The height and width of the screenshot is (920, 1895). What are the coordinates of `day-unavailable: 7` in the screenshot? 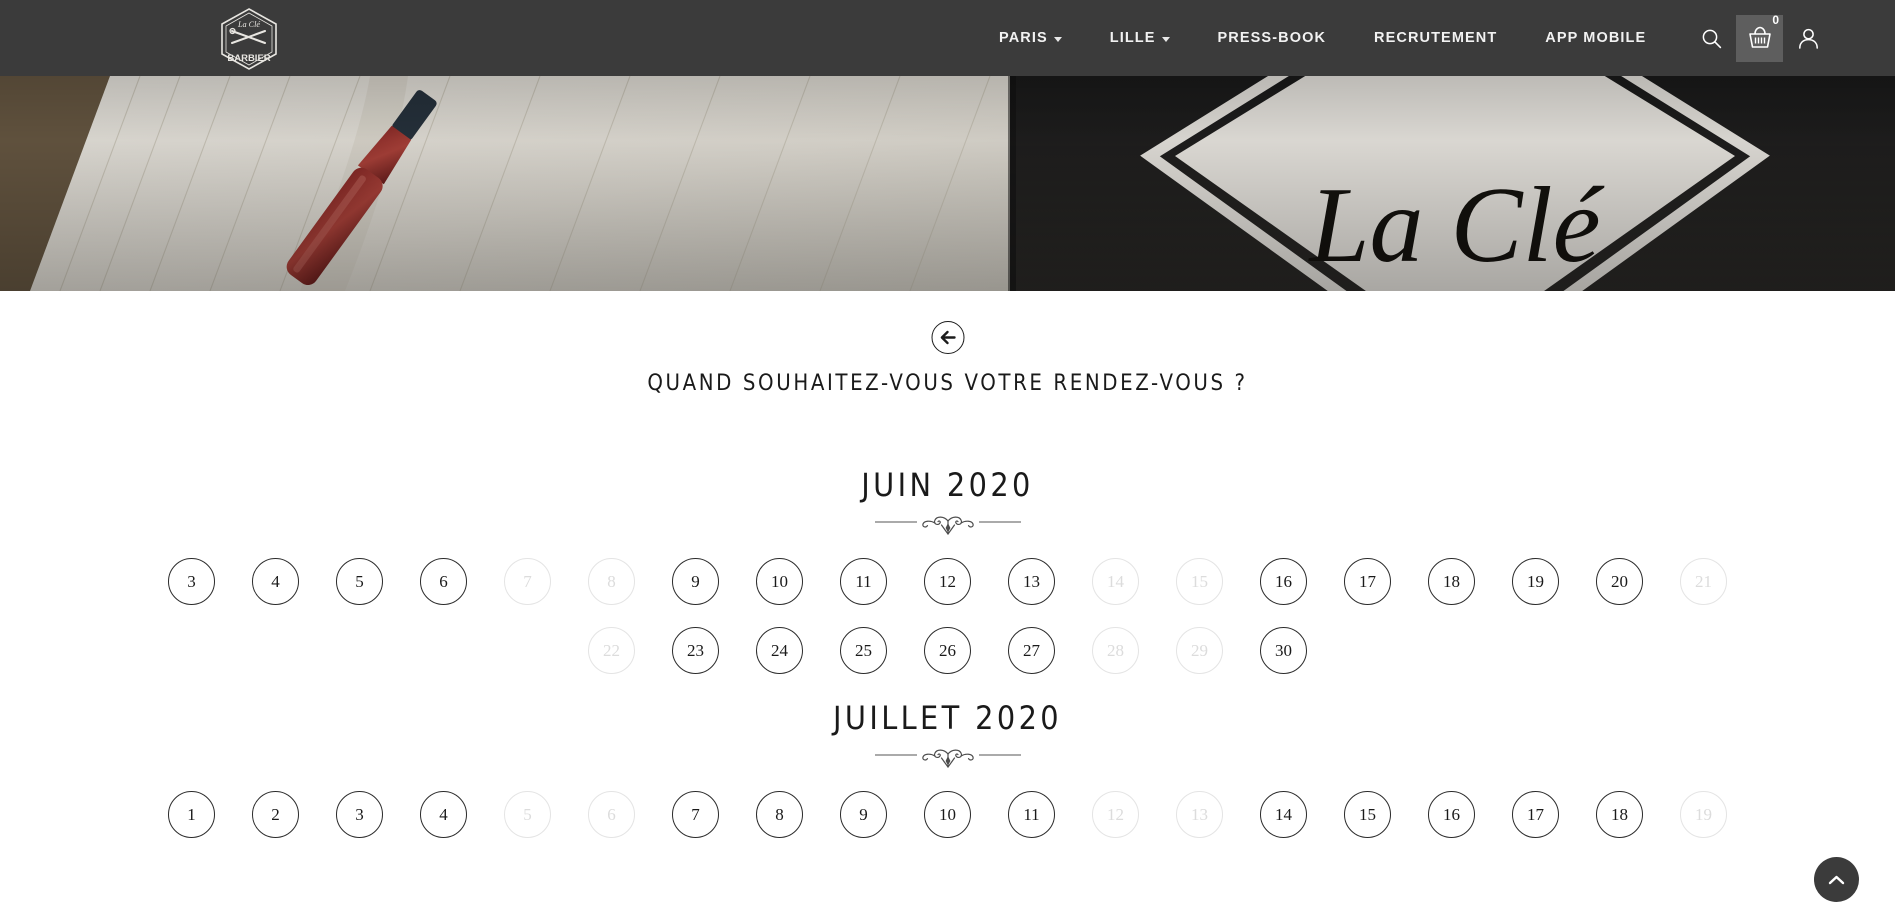 It's located at (527, 581).